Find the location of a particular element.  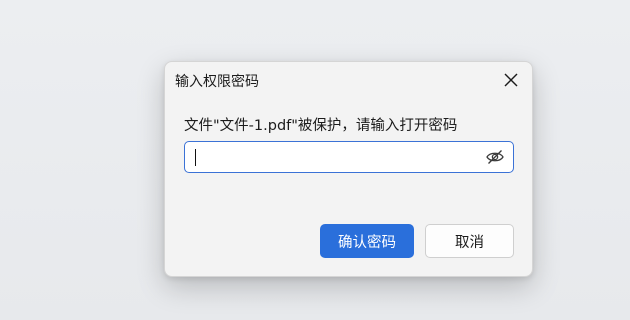

dialog-title: 输入权限密码 is located at coordinates (217, 82).